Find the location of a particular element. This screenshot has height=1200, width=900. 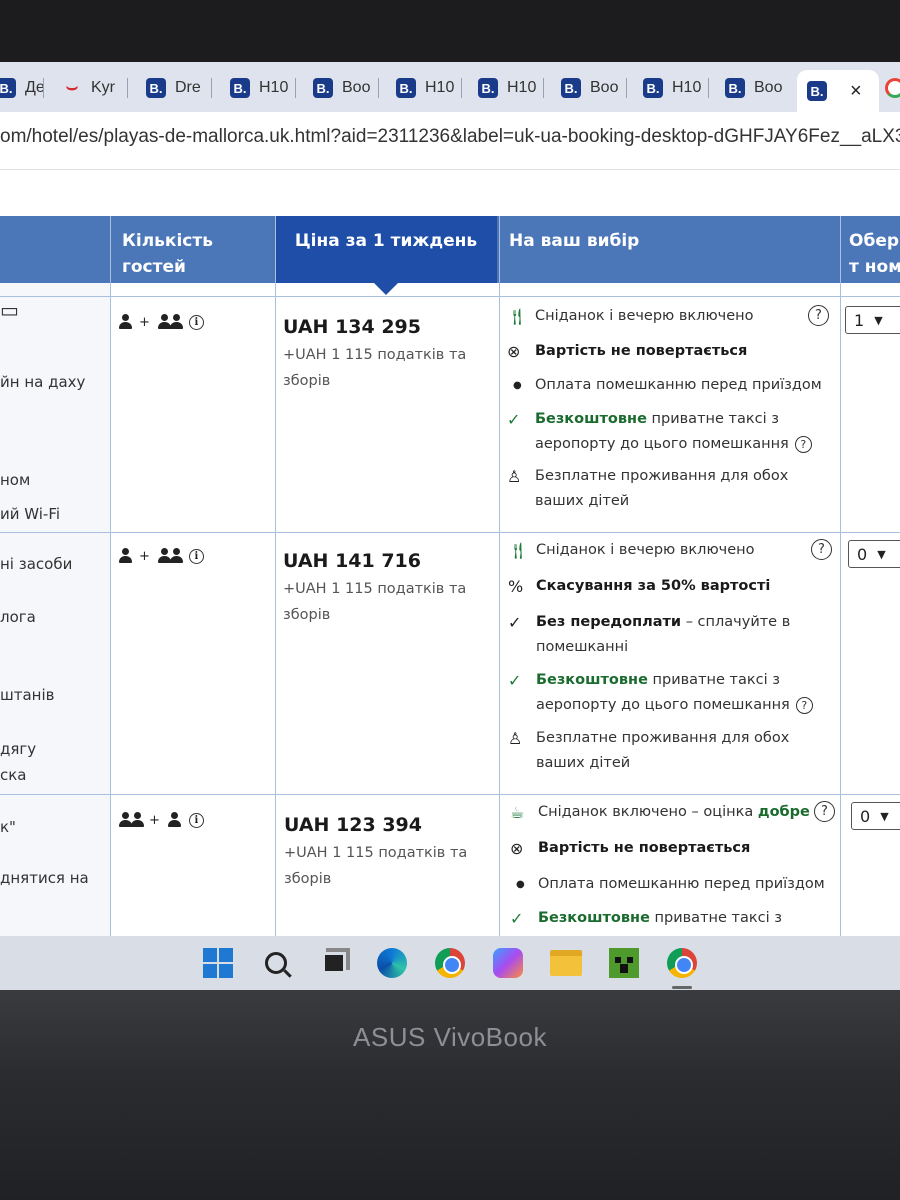

browser-tab-strip: B. Дес ⌣ Kyr B. Dre B. H10 B. Boo B. H10 is located at coordinates (450, 87).